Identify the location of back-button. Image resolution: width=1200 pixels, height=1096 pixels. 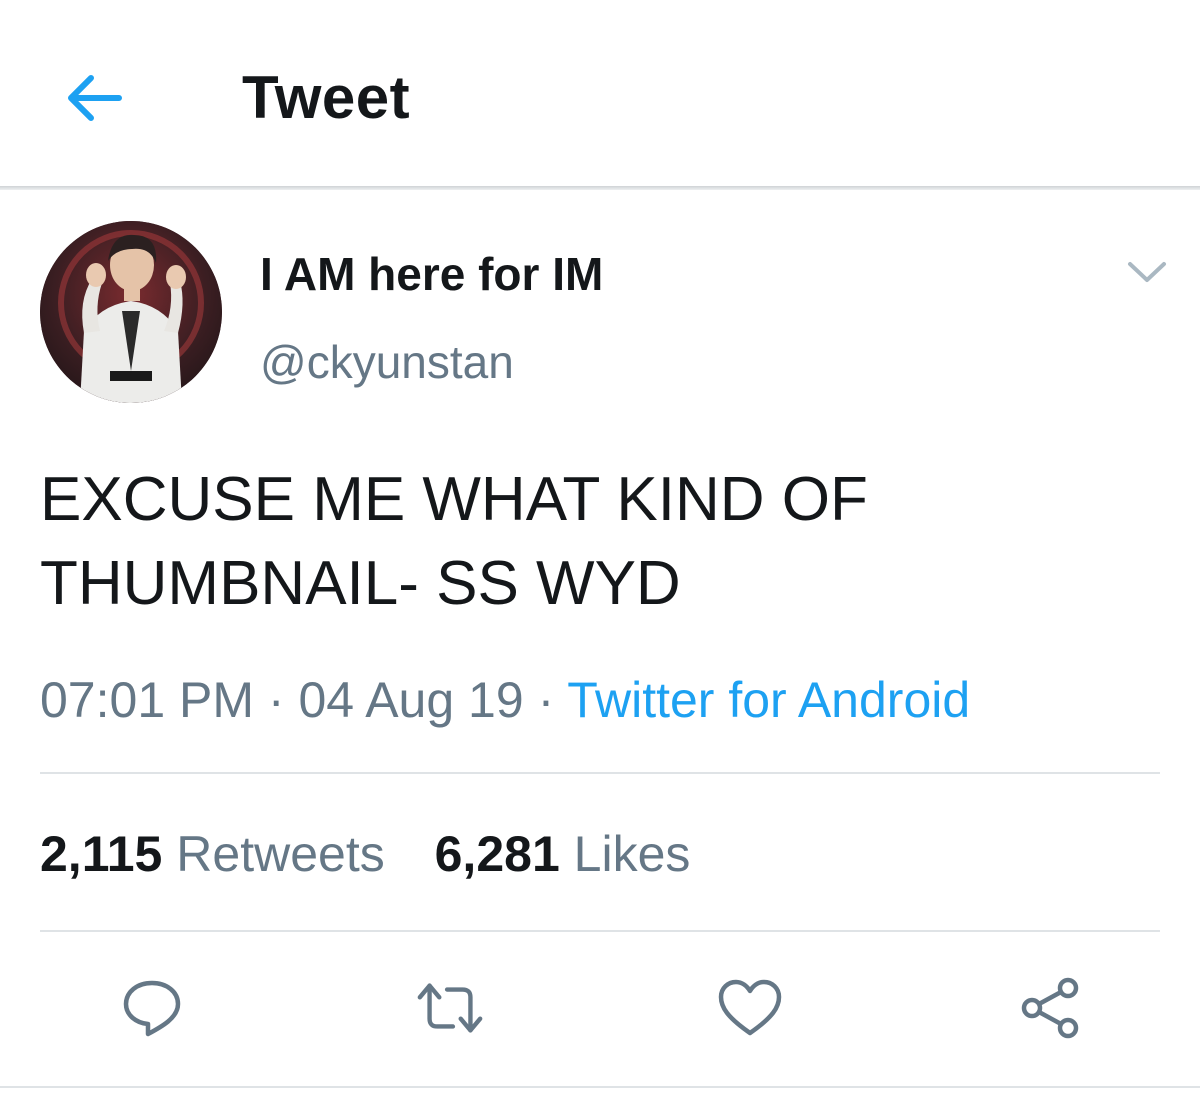
(93, 98).